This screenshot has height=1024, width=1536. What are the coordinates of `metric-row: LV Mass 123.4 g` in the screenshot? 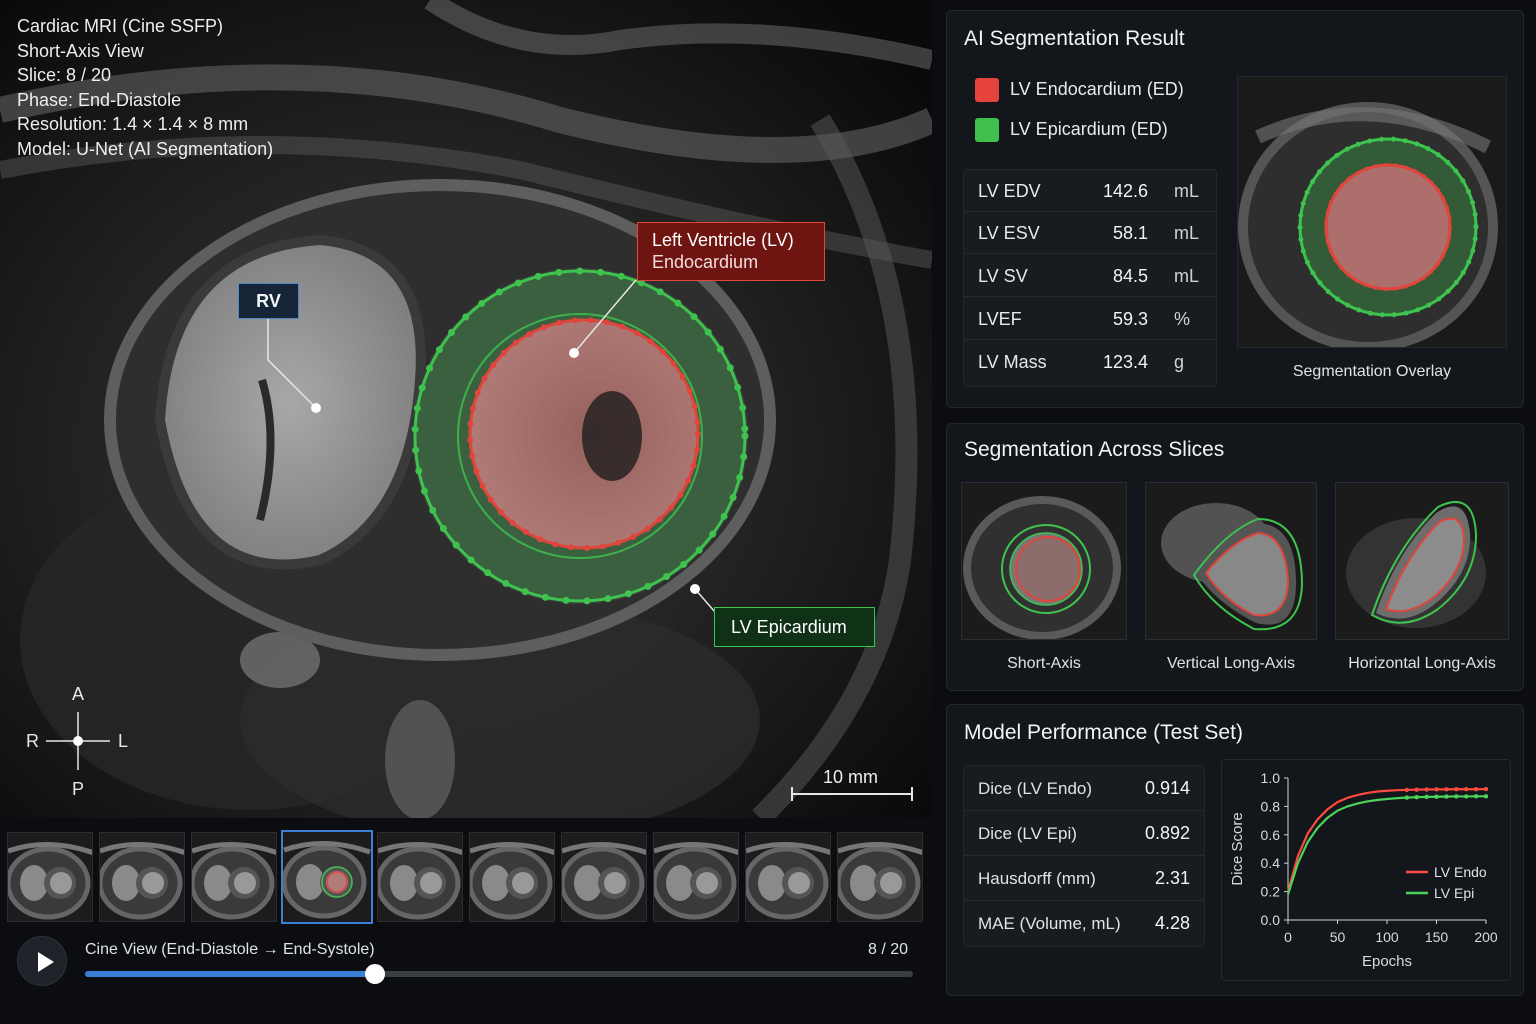 It's located at (1090, 362).